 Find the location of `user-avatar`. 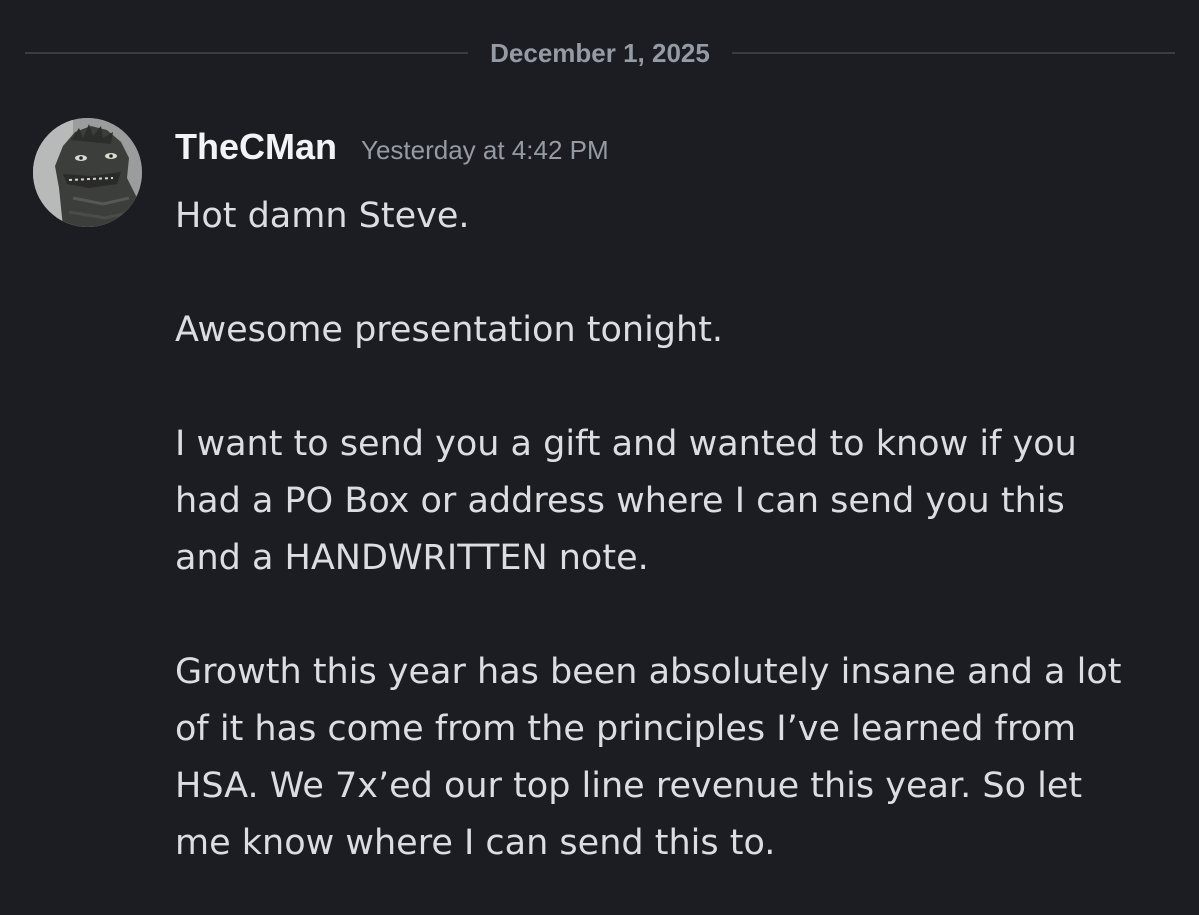

user-avatar is located at coordinates (87, 172).